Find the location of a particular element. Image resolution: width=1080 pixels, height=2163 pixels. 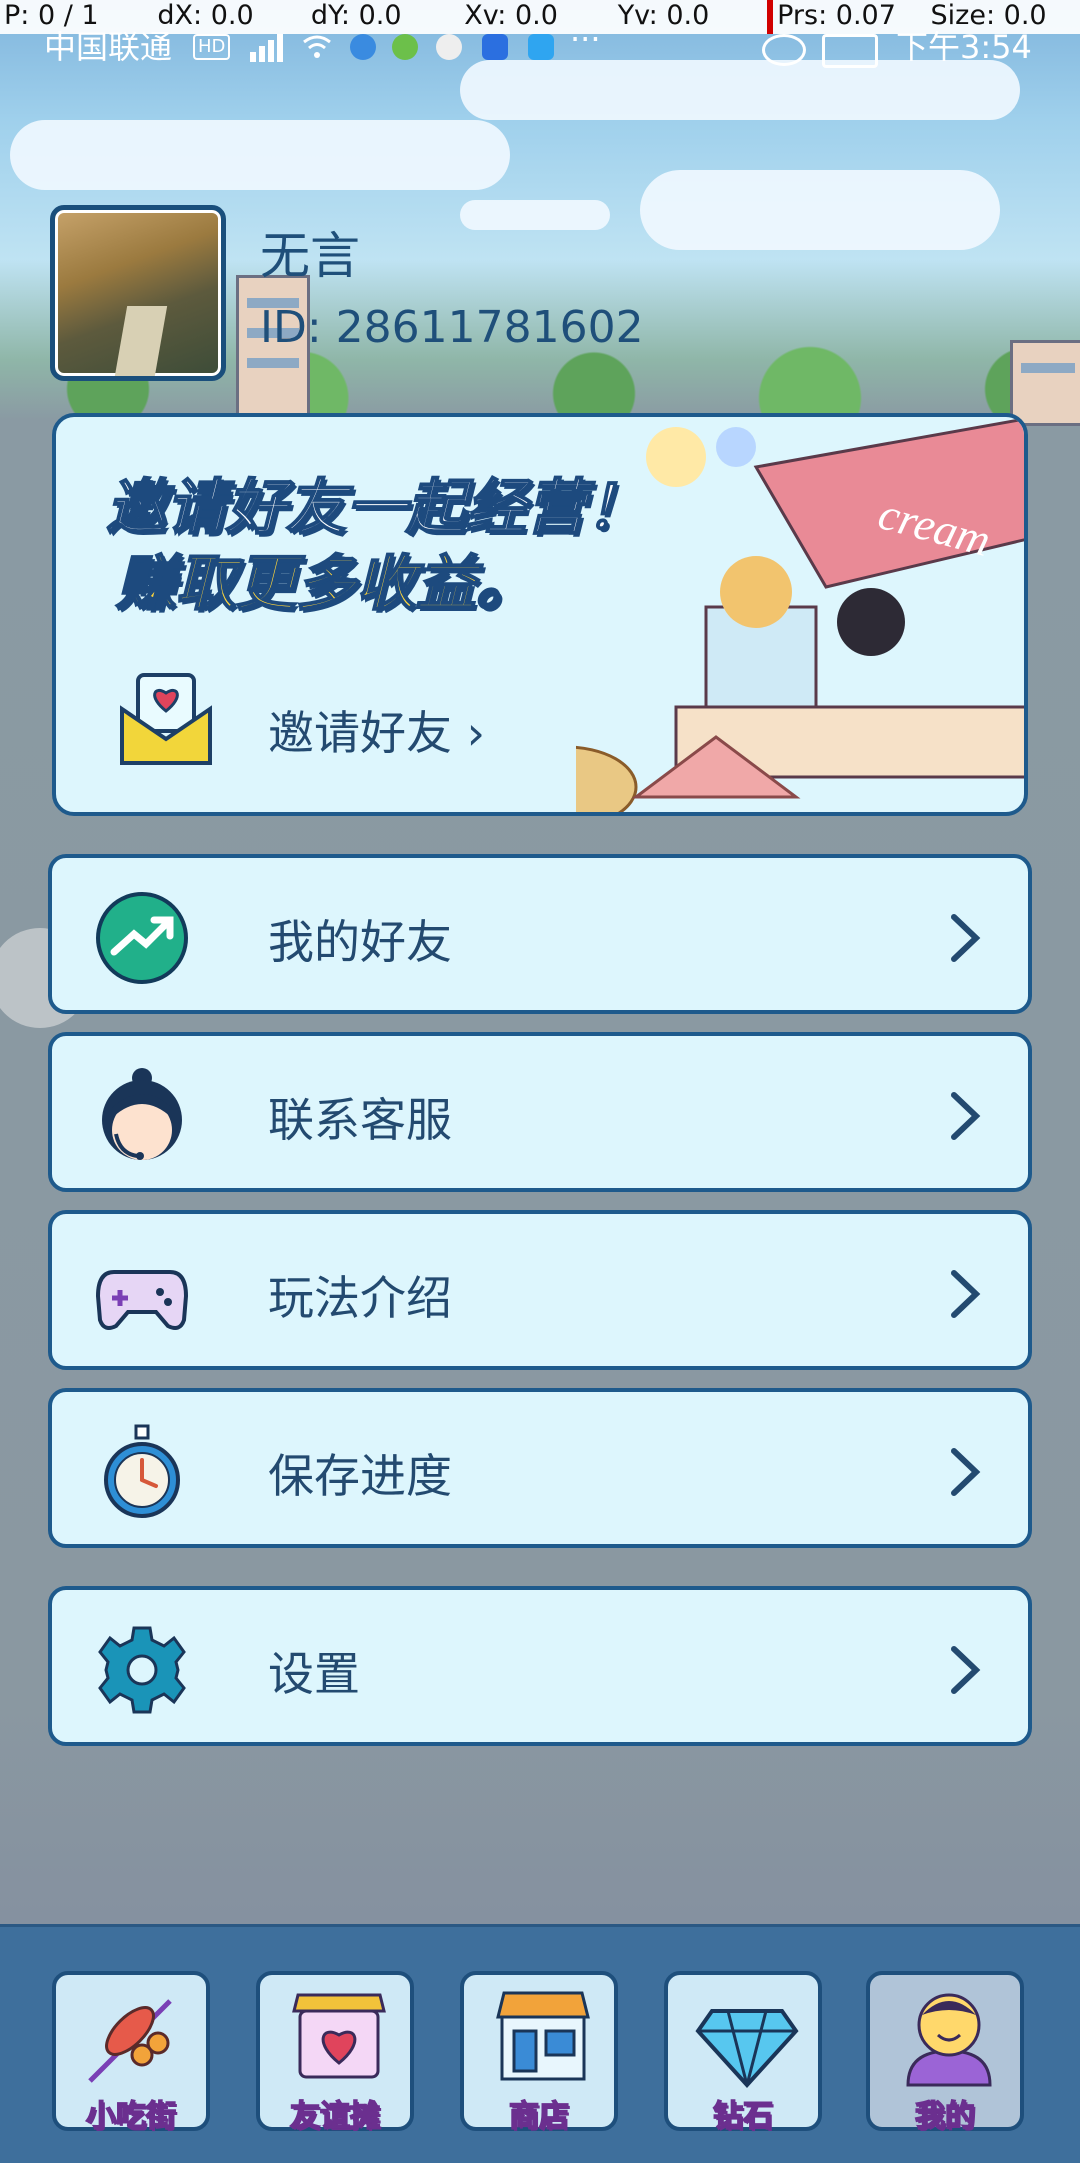

pointer-count: P: 0 / 1 is located at coordinates (51, 15).